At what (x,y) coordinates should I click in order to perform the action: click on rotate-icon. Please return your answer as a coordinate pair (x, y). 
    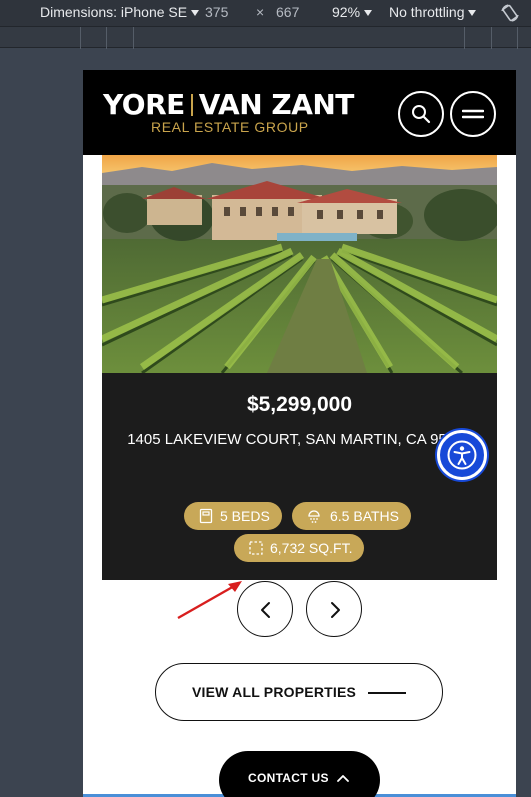
    Looking at the image, I should click on (510, 13).